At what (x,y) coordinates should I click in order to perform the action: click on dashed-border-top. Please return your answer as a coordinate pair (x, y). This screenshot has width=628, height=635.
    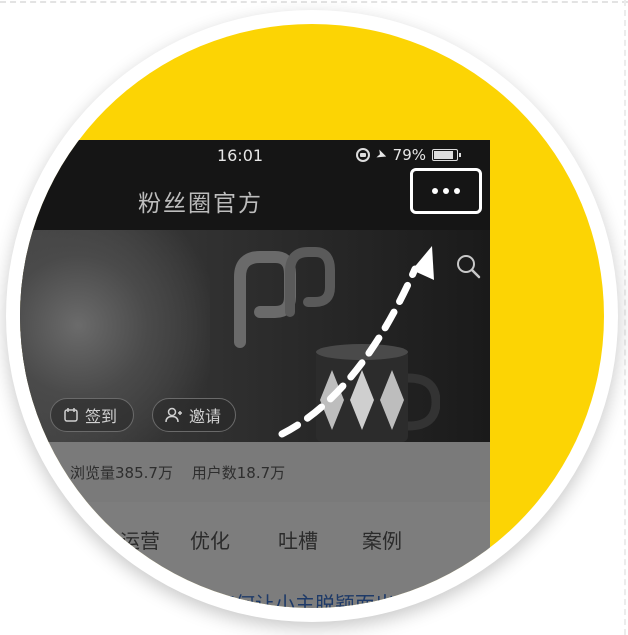
    Looking at the image, I should click on (314, 2).